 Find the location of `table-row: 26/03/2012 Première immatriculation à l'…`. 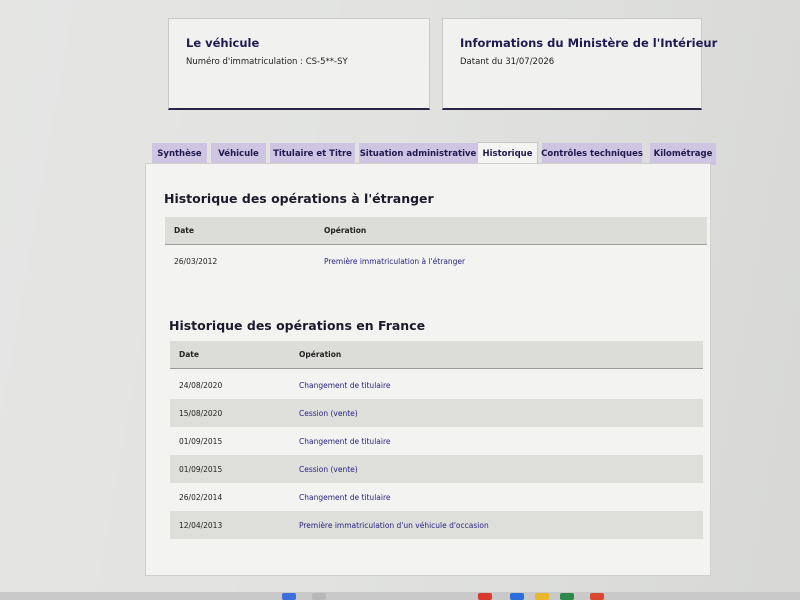

table-row: 26/03/2012 Première immatriculation à l'… is located at coordinates (436, 261).